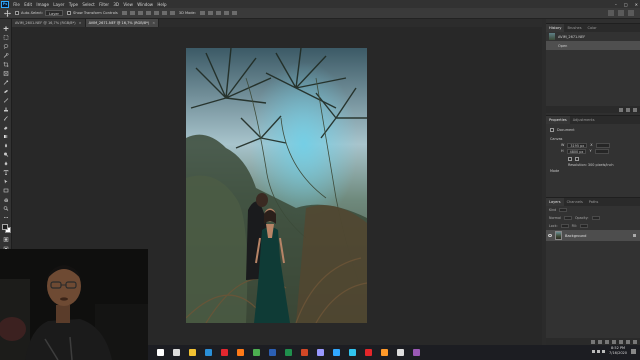  I want to click on 3d-scale-icon, so click(234, 13).